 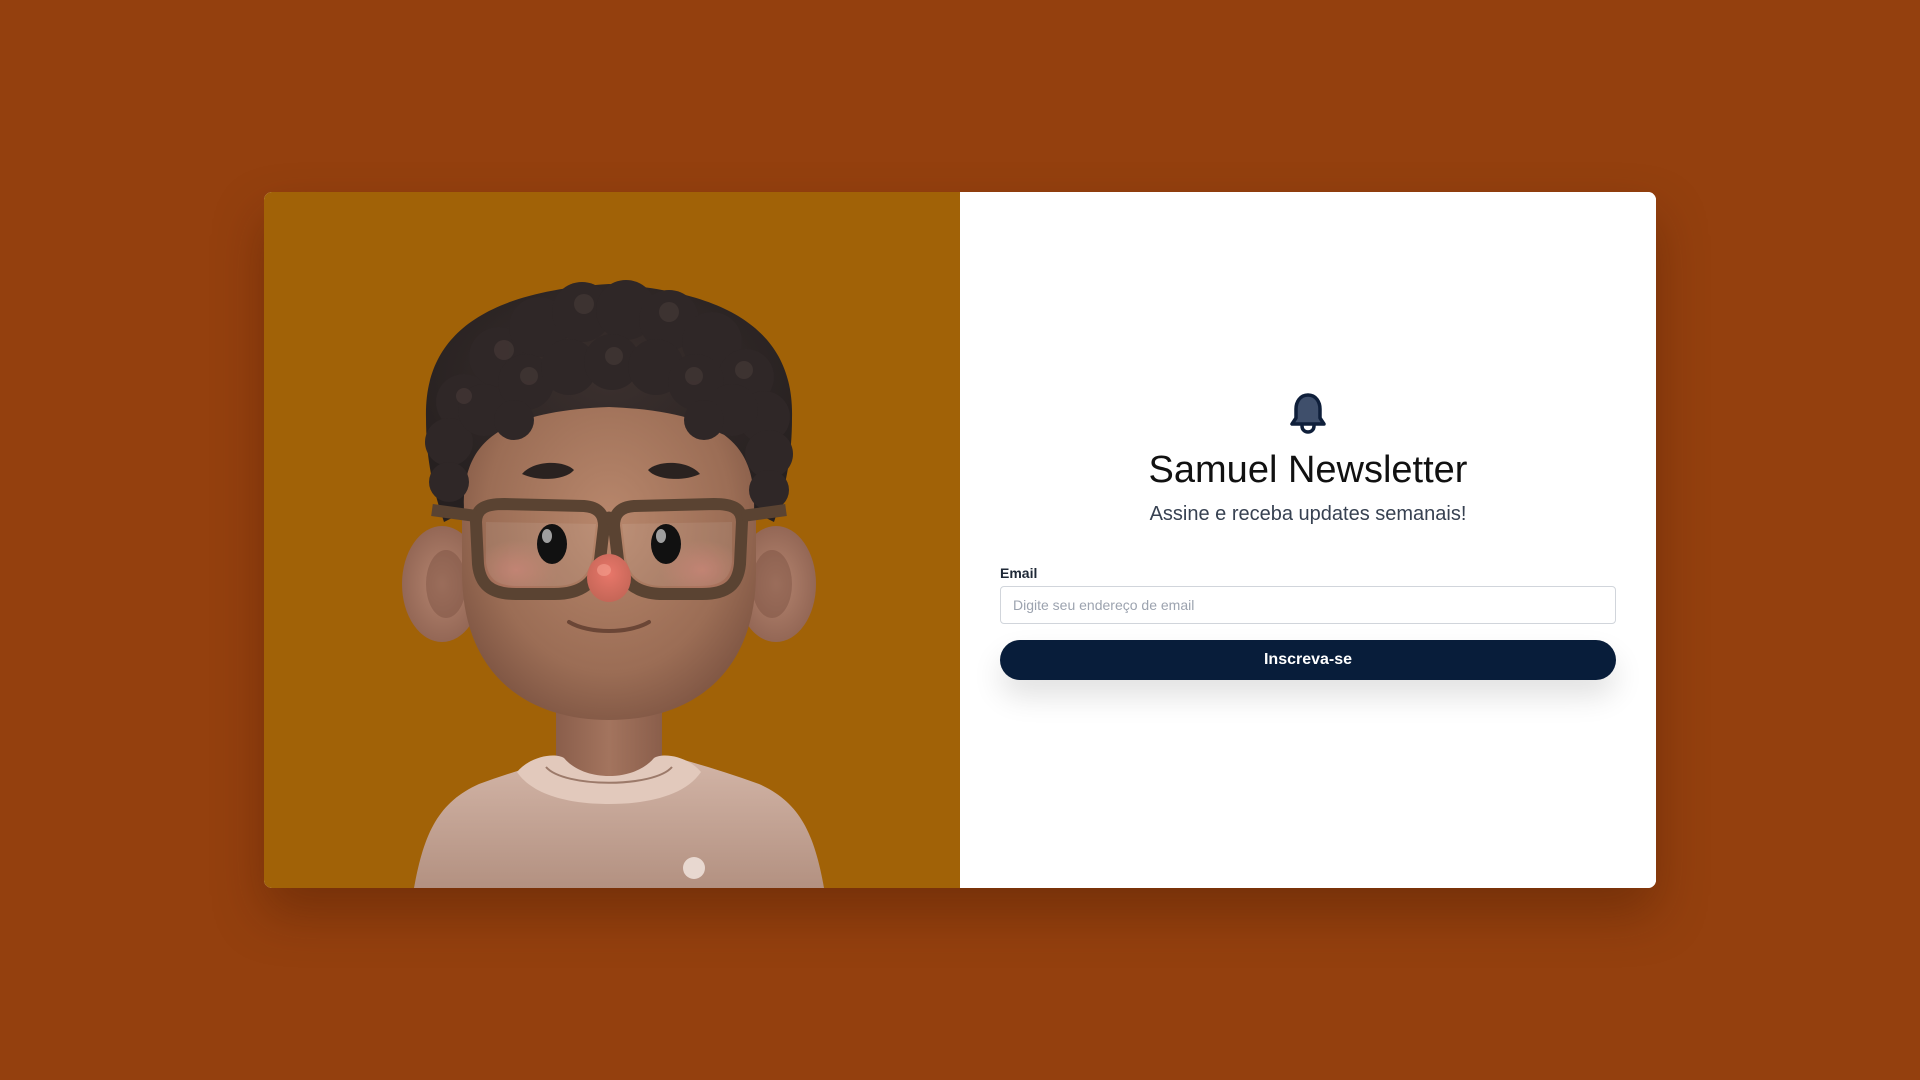 I want to click on avatar-3d-illustration, so click(x=613, y=584).